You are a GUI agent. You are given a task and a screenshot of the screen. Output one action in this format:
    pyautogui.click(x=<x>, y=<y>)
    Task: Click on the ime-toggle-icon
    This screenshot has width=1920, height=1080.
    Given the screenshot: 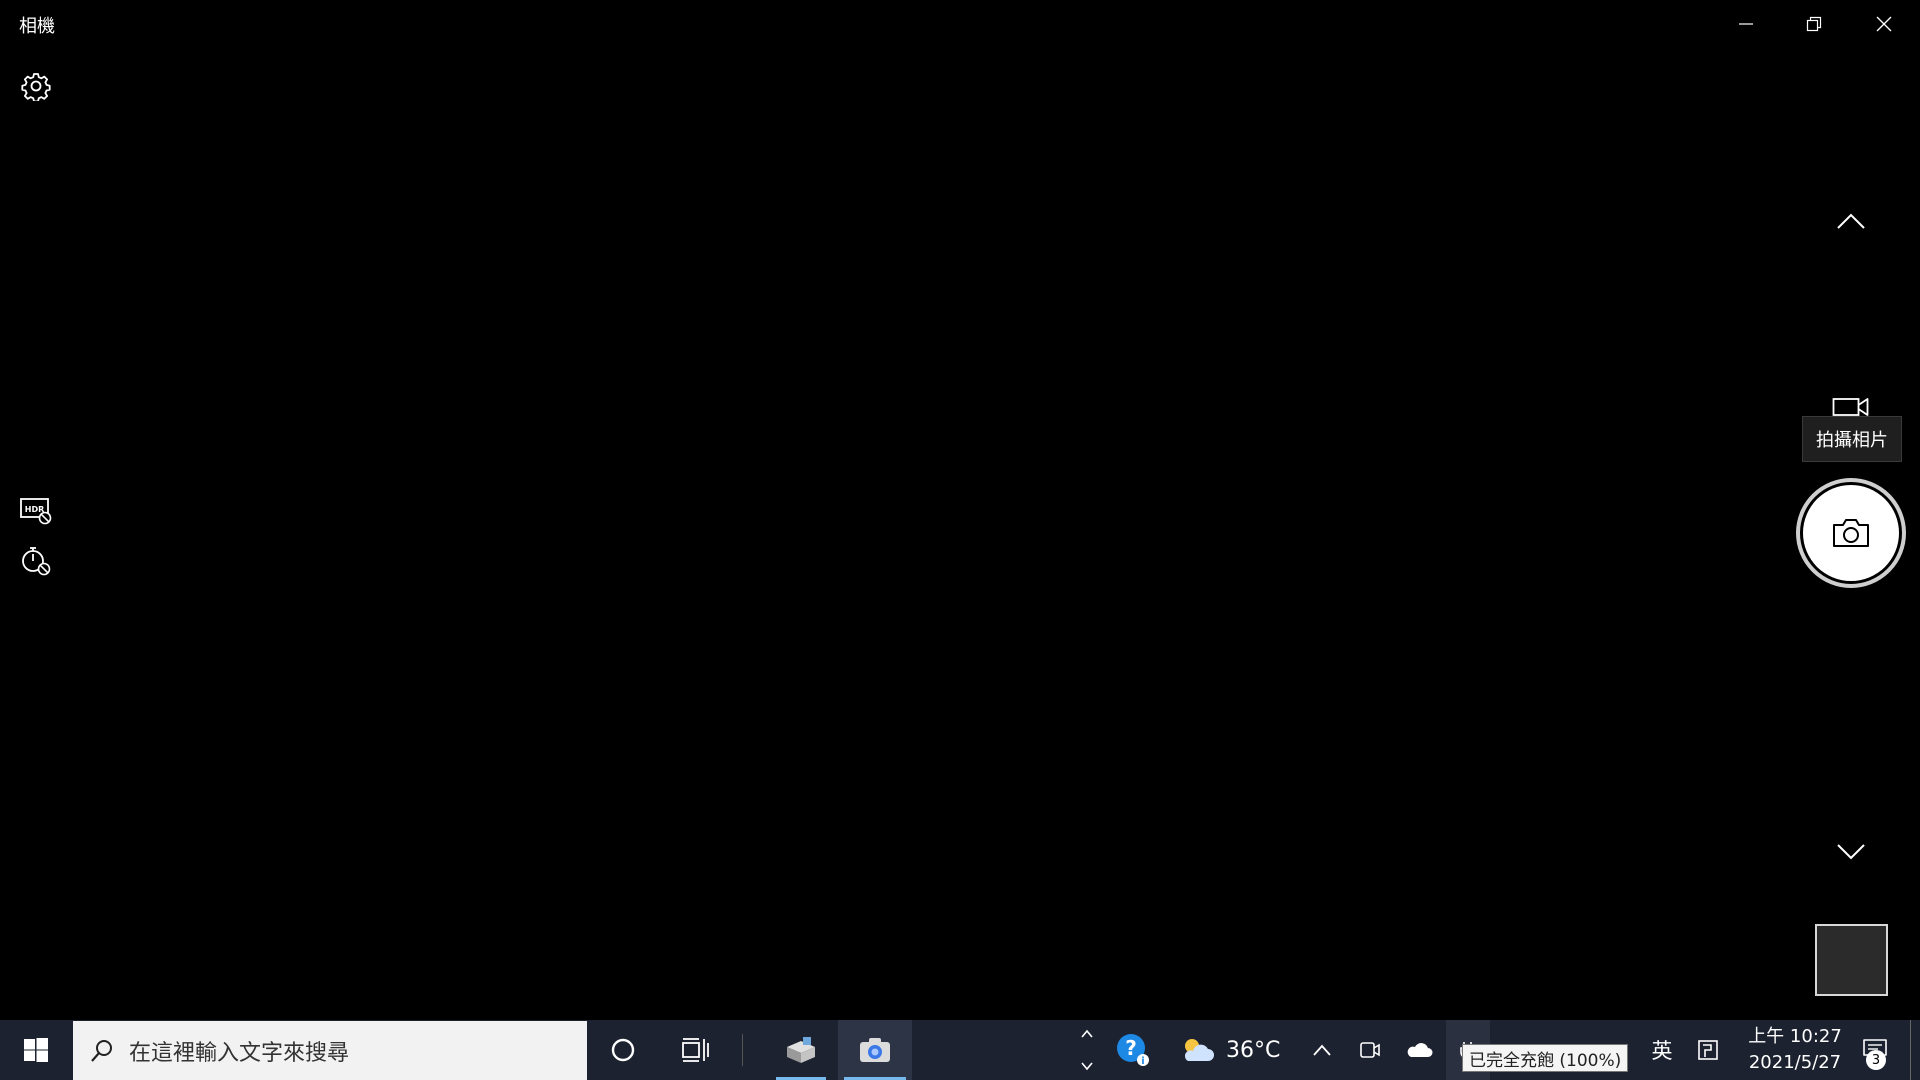 What is the action you would take?
    pyautogui.click(x=1708, y=1050)
    